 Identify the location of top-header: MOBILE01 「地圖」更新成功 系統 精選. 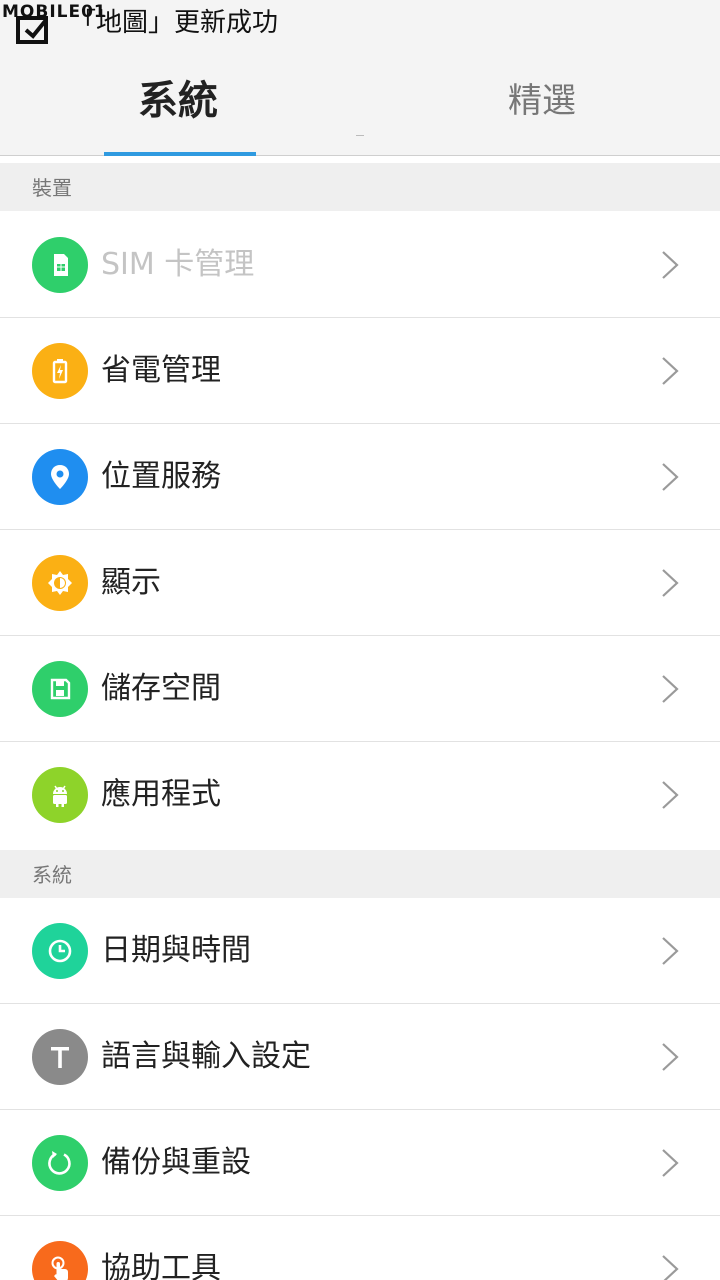
(360, 78).